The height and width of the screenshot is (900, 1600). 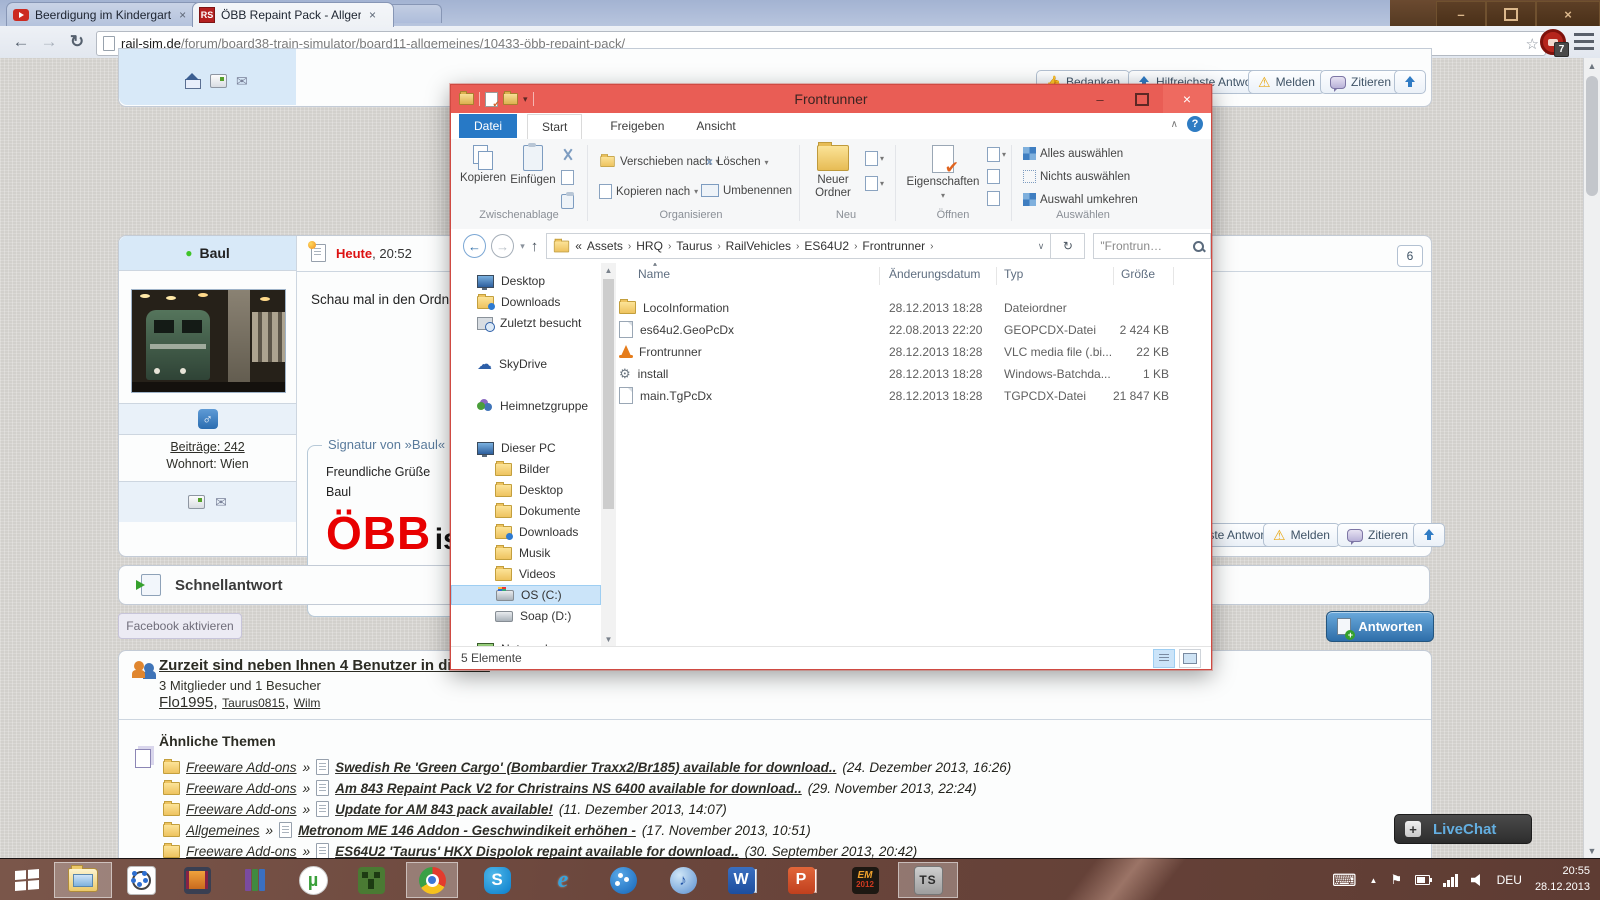 What do you see at coordinates (648, 191) in the screenshot?
I see `kopieren-nach-button: Kopieren nach ▾` at bounding box center [648, 191].